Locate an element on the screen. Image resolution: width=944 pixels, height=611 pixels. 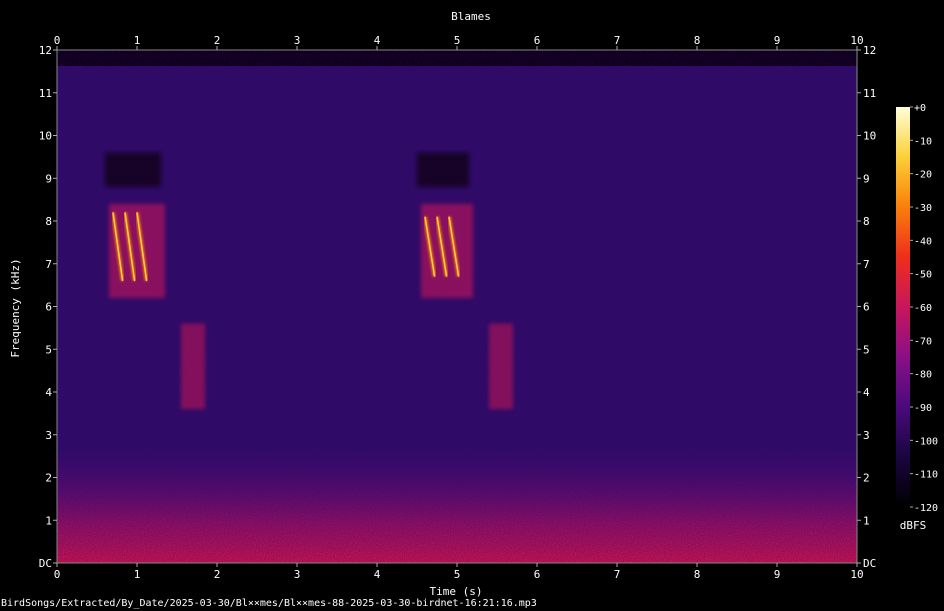
colorbar-tick-label: -10 is located at coordinates (923, 141).